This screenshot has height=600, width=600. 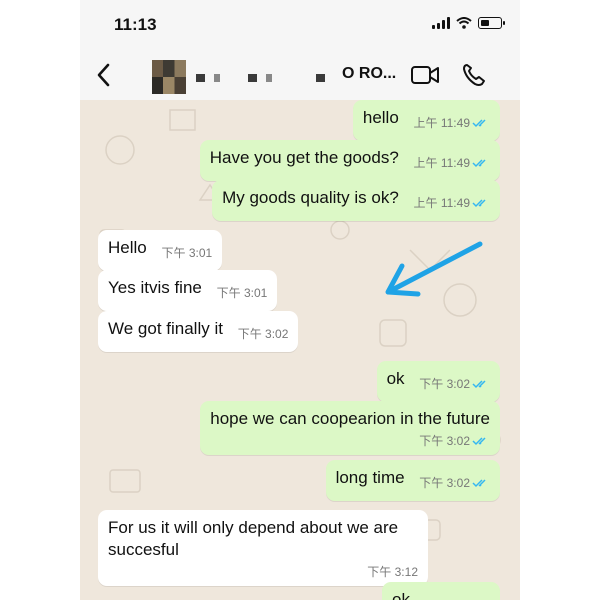 I want to click on signal-icon, so click(x=441, y=23).